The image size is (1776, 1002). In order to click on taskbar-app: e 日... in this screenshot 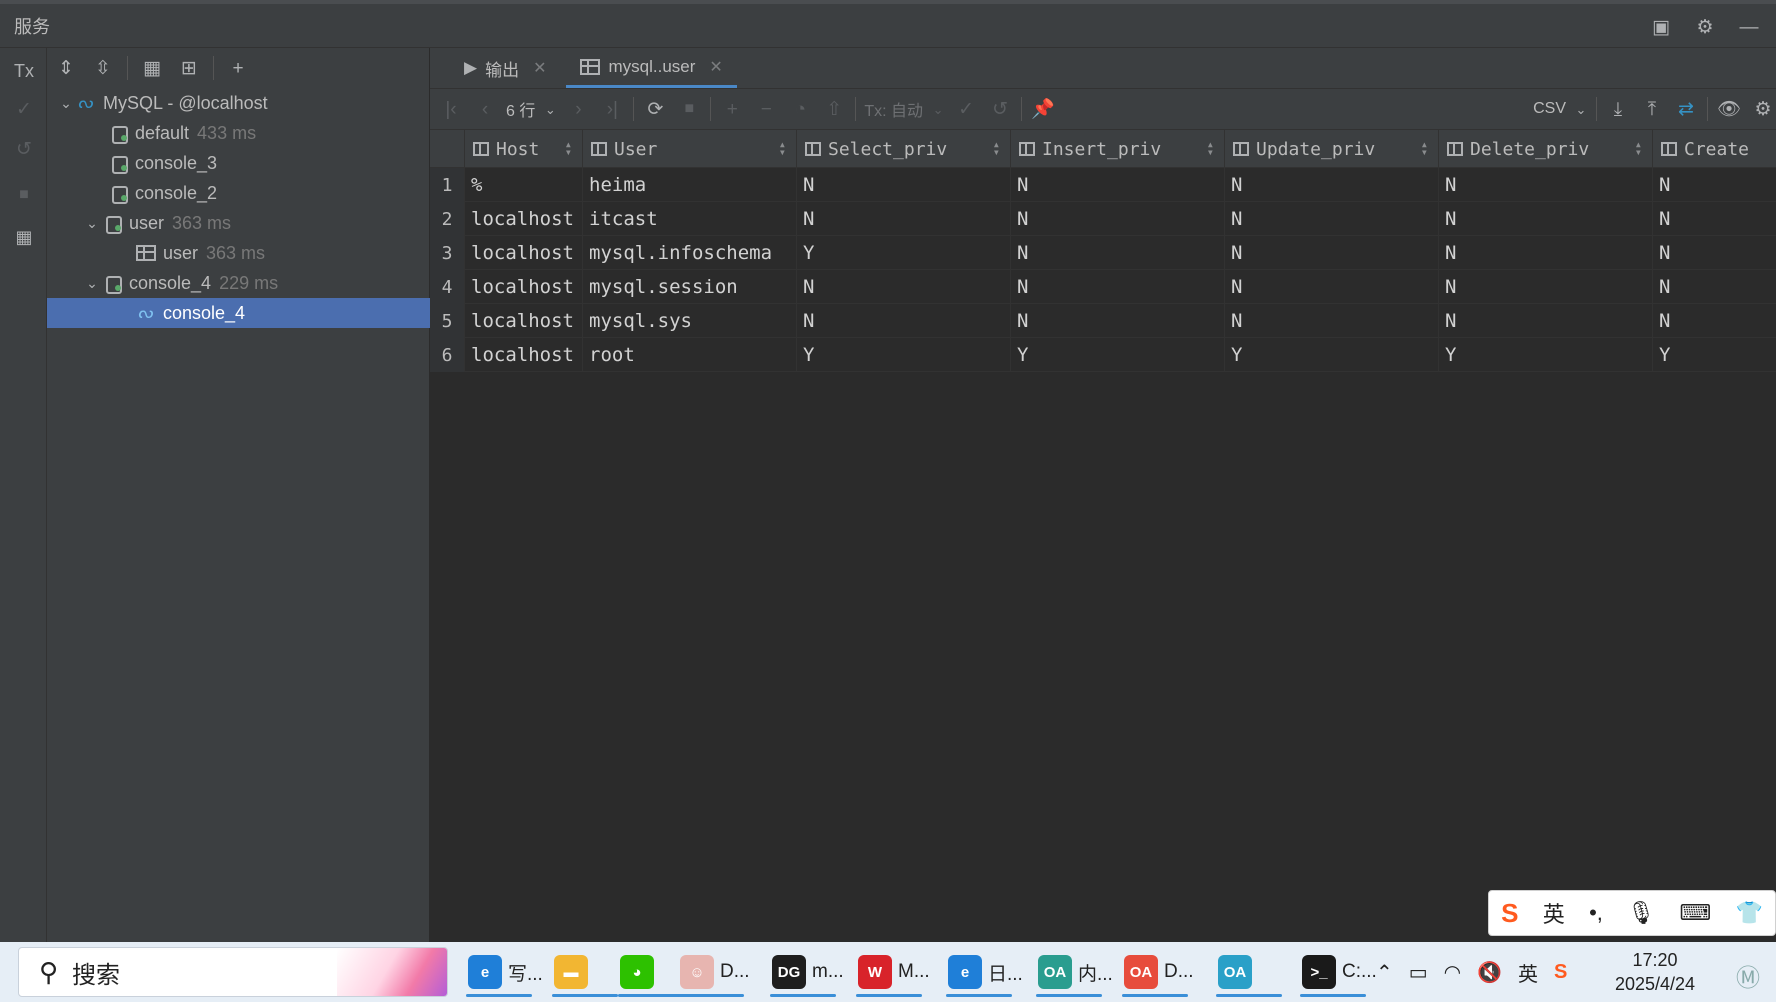, I will do `click(982, 972)`.